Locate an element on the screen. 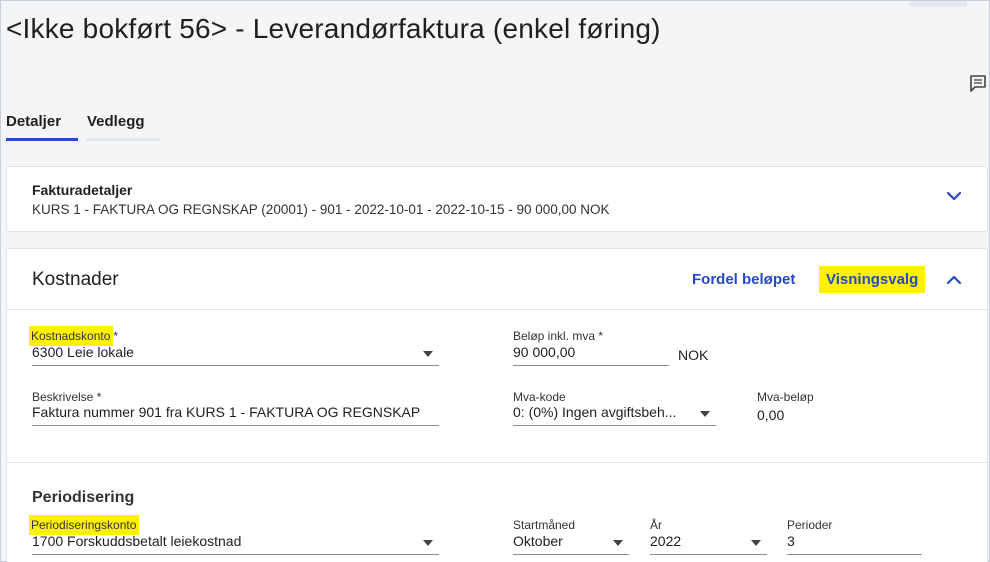 This screenshot has width=990, height=562. tab-attachments: Vedlegg is located at coordinates (123, 127).